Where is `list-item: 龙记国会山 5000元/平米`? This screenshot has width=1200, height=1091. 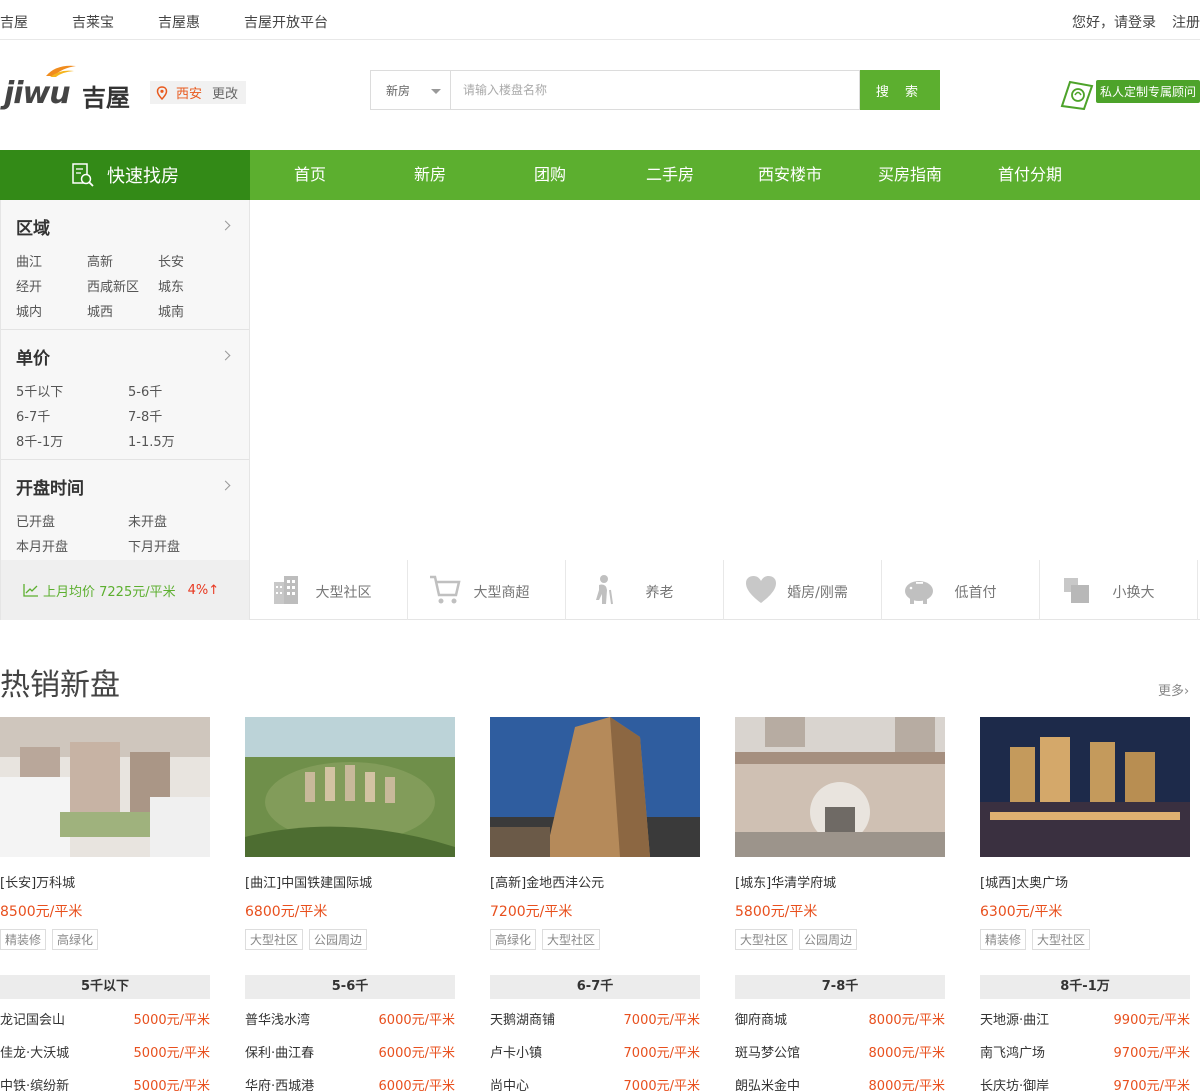
list-item: 龙记国会山 5000元/平米 is located at coordinates (105, 1015).